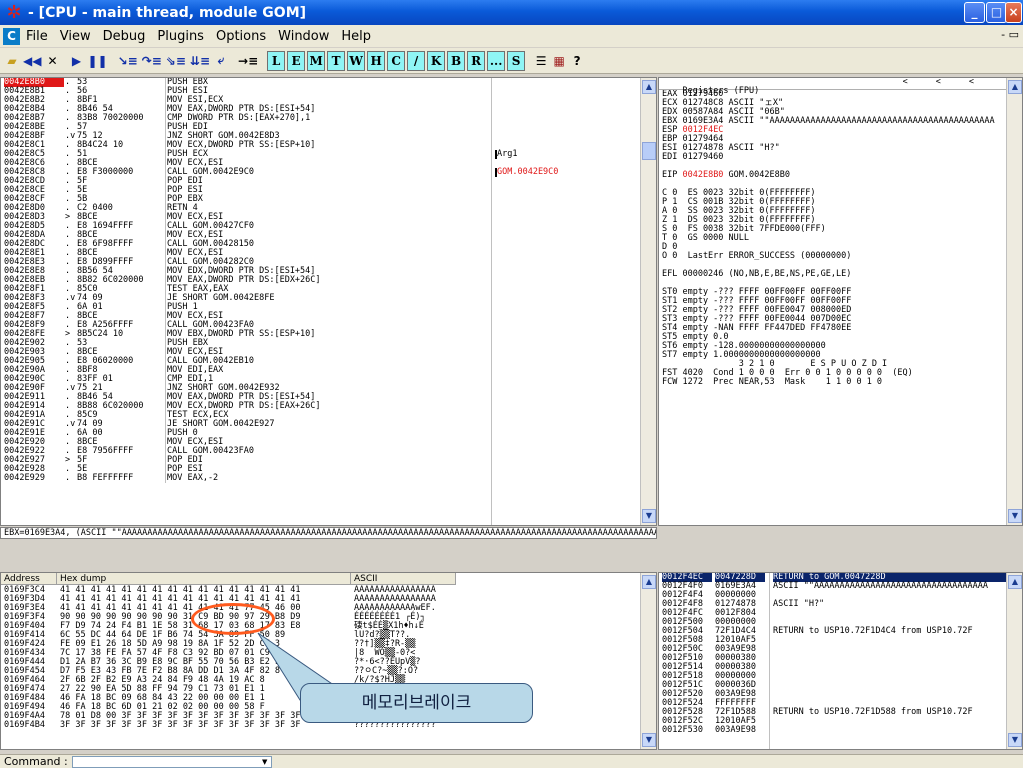 The height and width of the screenshot is (768, 1023). I want to click on menu-file: File, so click(37, 36).